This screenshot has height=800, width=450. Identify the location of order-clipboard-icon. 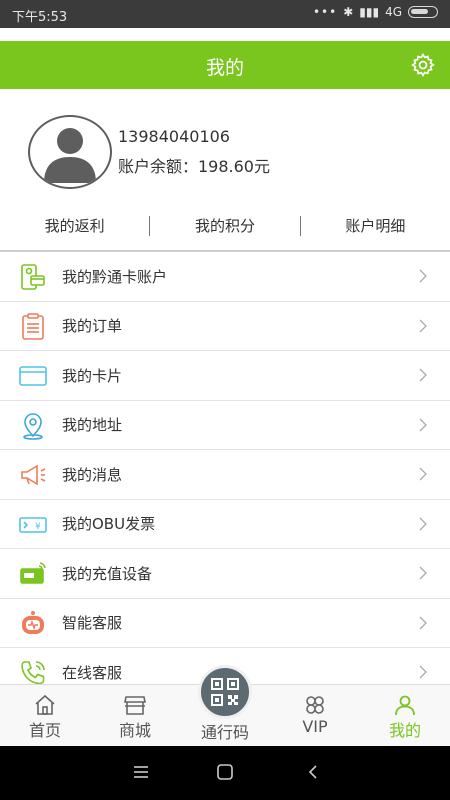
(33, 326).